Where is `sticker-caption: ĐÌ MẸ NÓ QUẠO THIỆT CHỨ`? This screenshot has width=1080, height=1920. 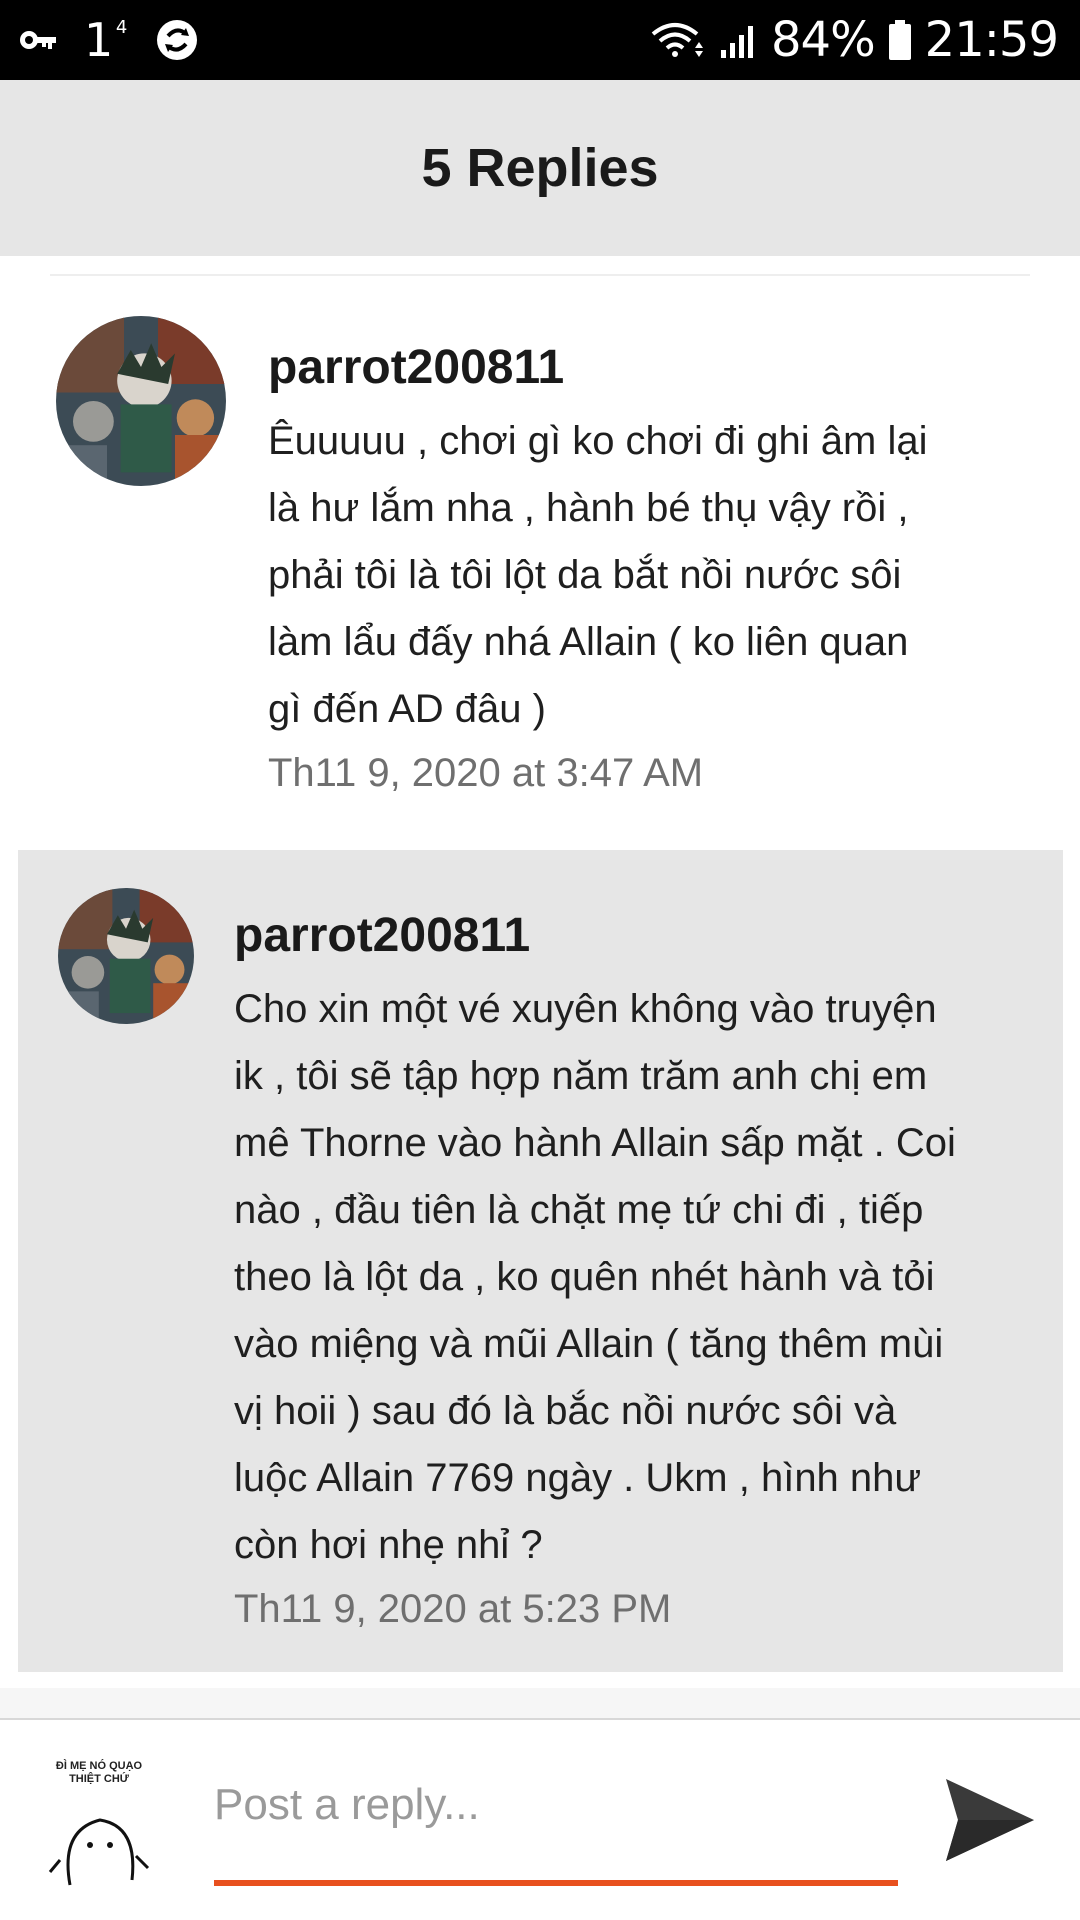
sticker-caption: ĐÌ MẸ NÓ QUẠO THIỆT CHỨ is located at coordinates (99, 1772).